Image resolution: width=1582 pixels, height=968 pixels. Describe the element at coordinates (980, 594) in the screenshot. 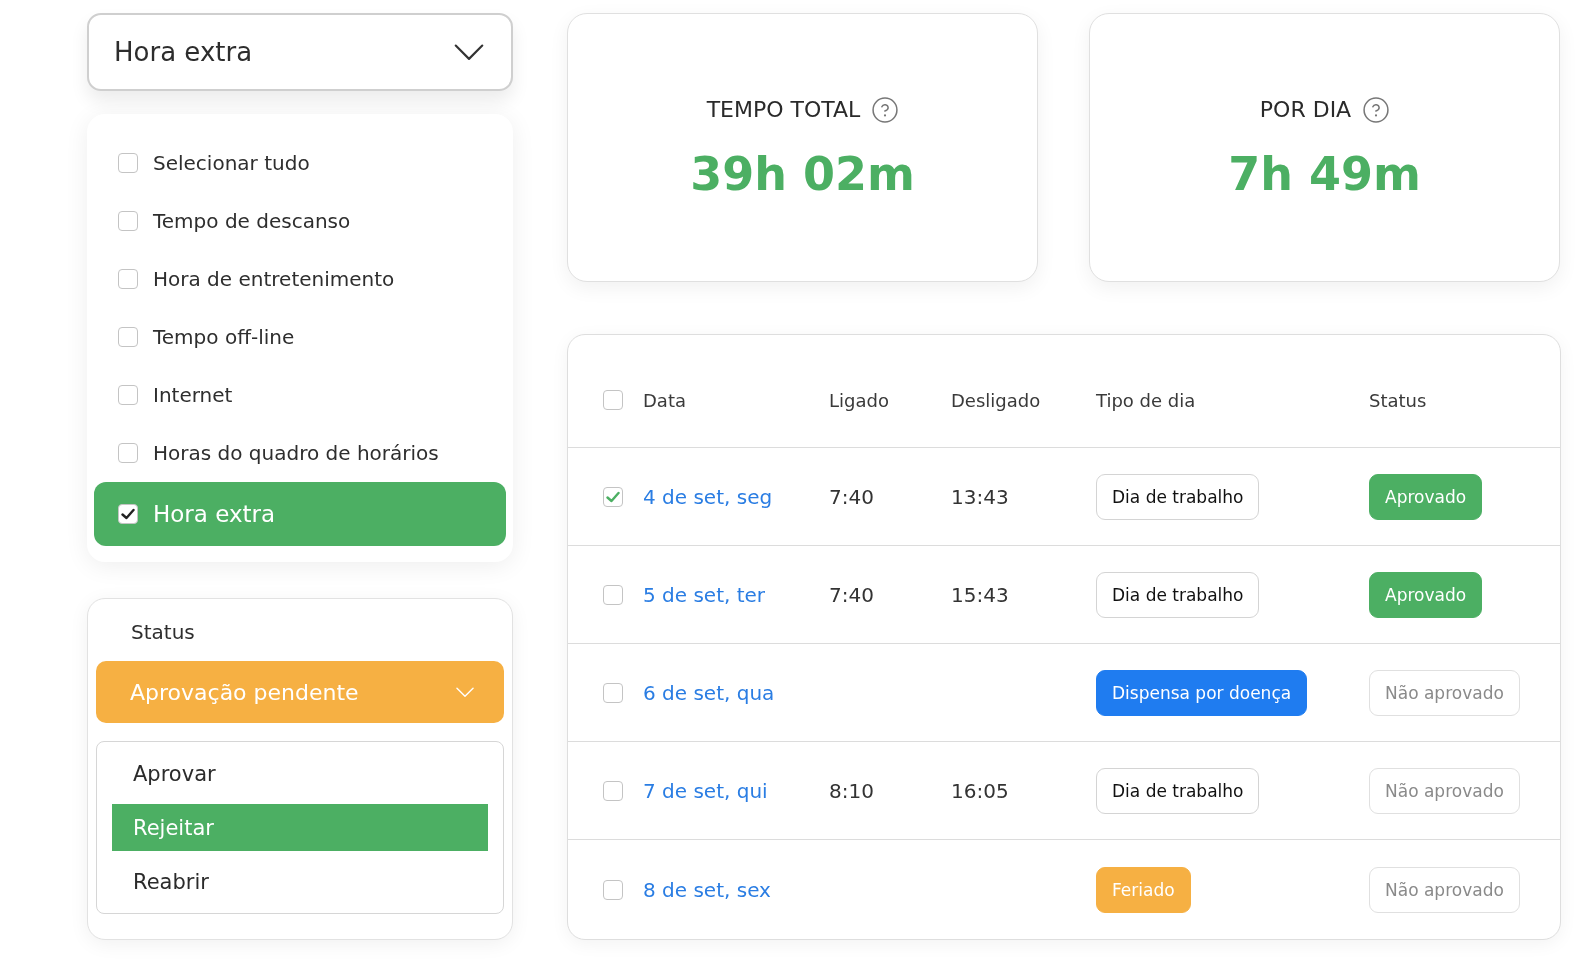

I see `time-cell: 15:43` at that location.